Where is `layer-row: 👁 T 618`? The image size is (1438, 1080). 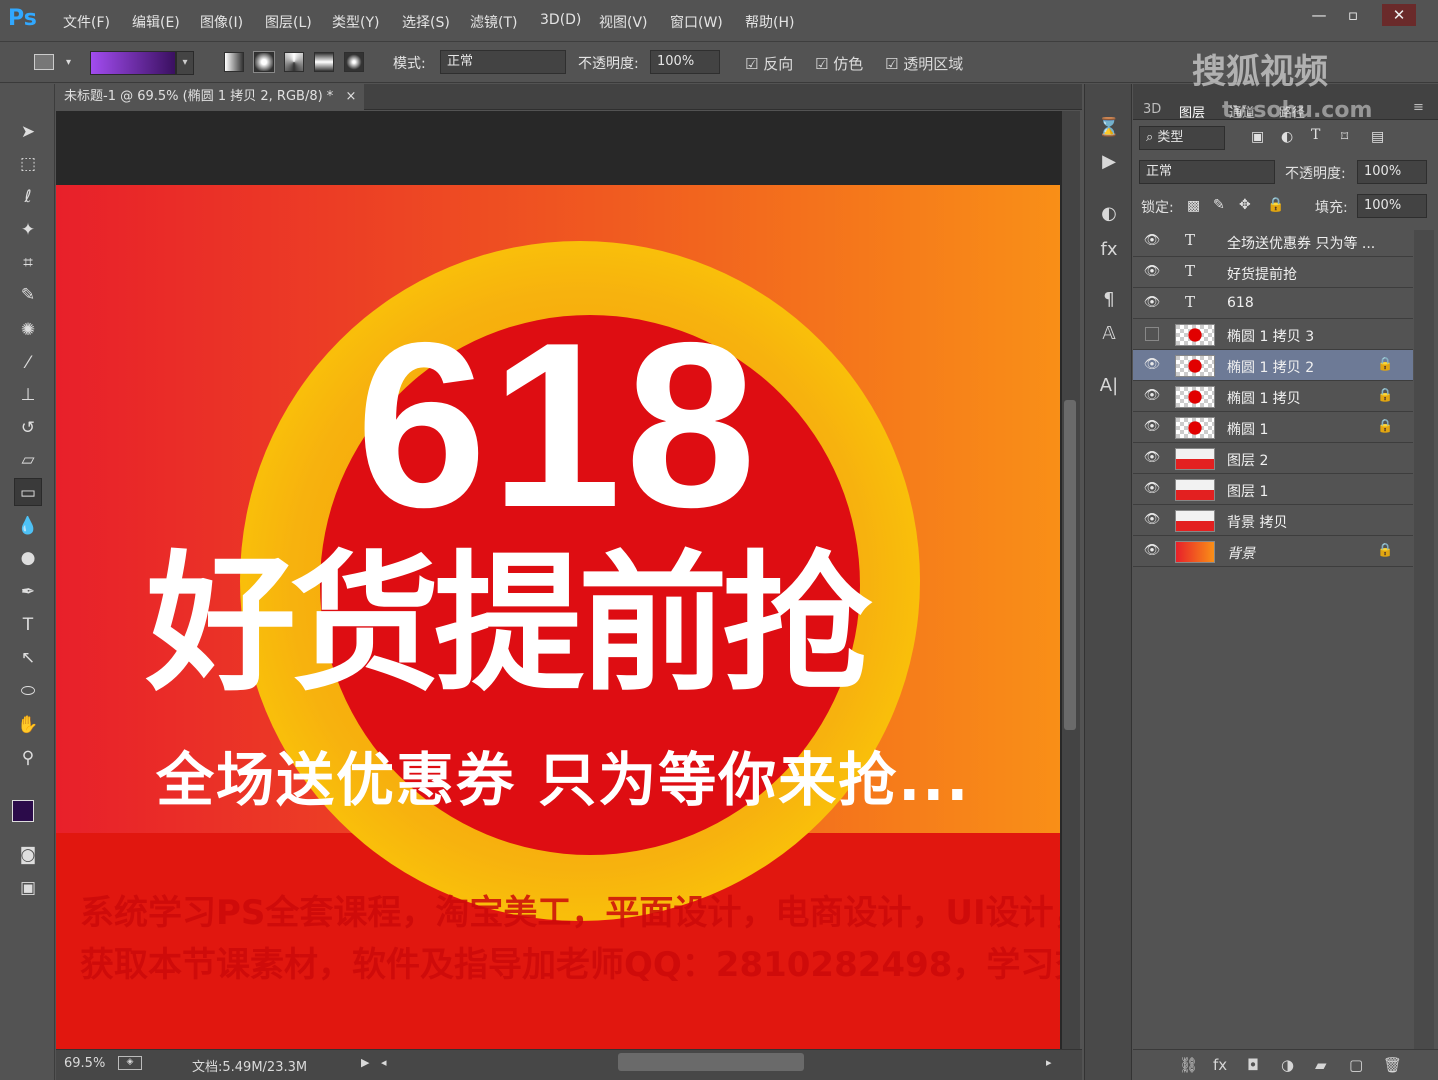 layer-row: 👁 T 618 is located at coordinates (1273, 303).